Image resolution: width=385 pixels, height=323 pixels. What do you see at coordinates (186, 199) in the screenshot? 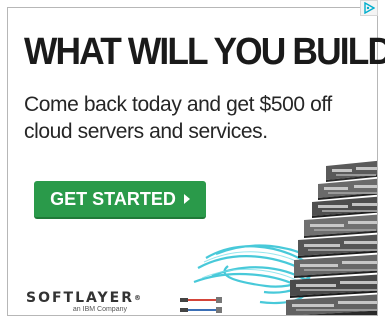
I see `triangle-right-icon` at bounding box center [186, 199].